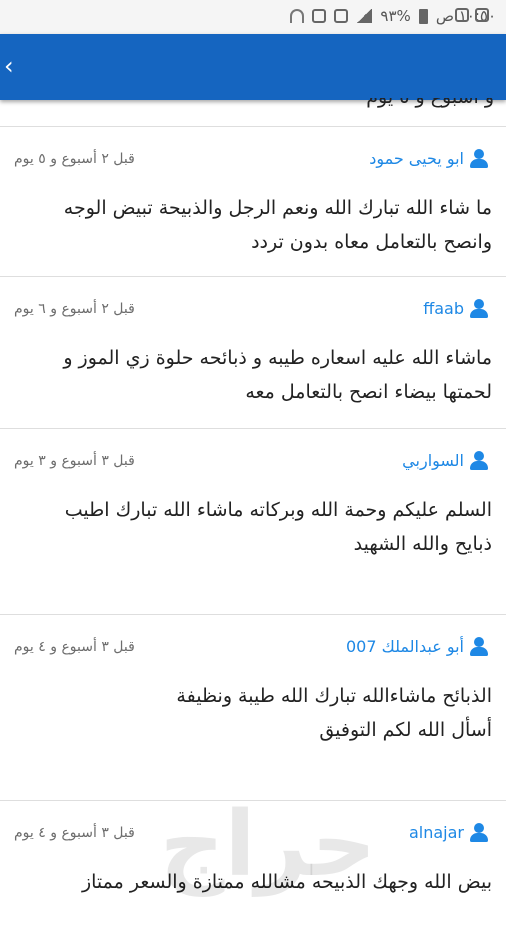 The image size is (506, 940). Describe the element at coordinates (368, 392) in the screenshot. I see `comment-line: لحمتها بيضاء انصح بالتعامل معه` at that location.